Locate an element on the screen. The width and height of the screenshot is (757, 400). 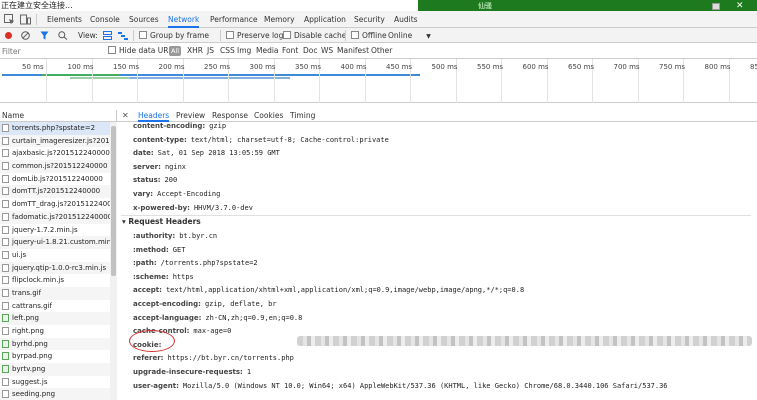
request-row: byrtv.png is located at coordinates (55, 369).